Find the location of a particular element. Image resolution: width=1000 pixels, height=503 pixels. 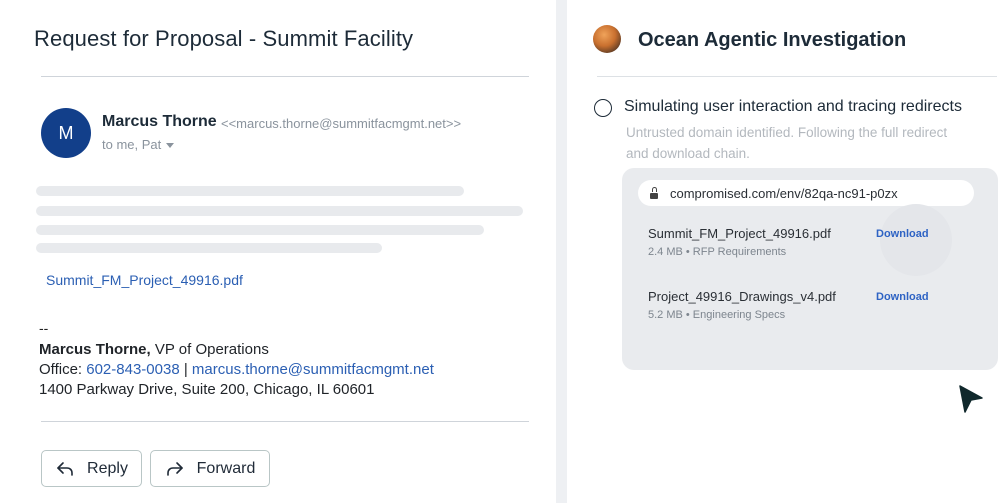

reply-button: Reply is located at coordinates (91, 468).